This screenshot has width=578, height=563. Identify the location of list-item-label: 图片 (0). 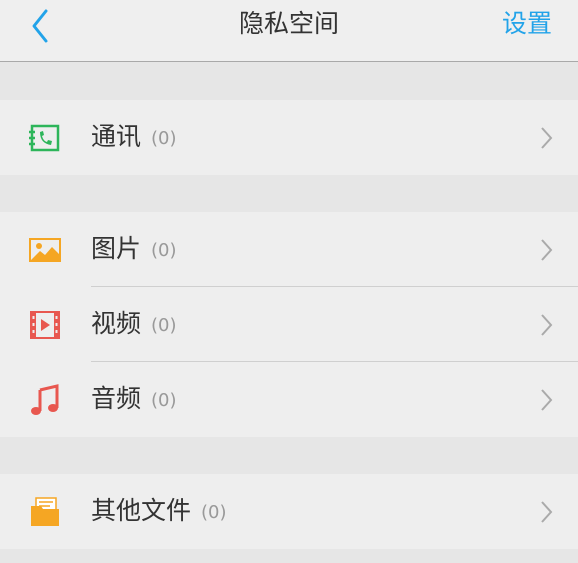
(134, 250).